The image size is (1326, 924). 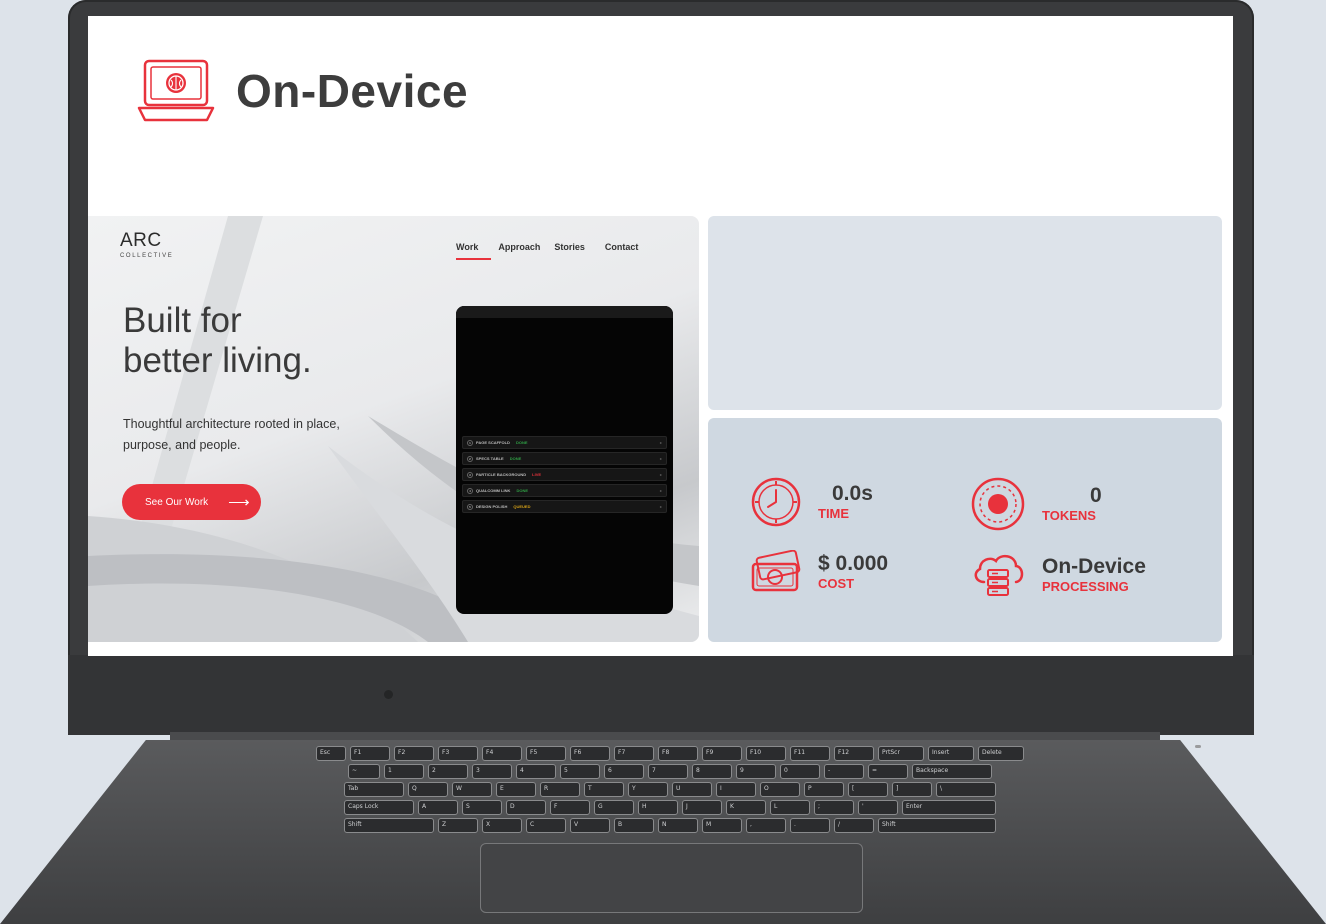 I want to click on task-number: 1, so click(x=470, y=442).